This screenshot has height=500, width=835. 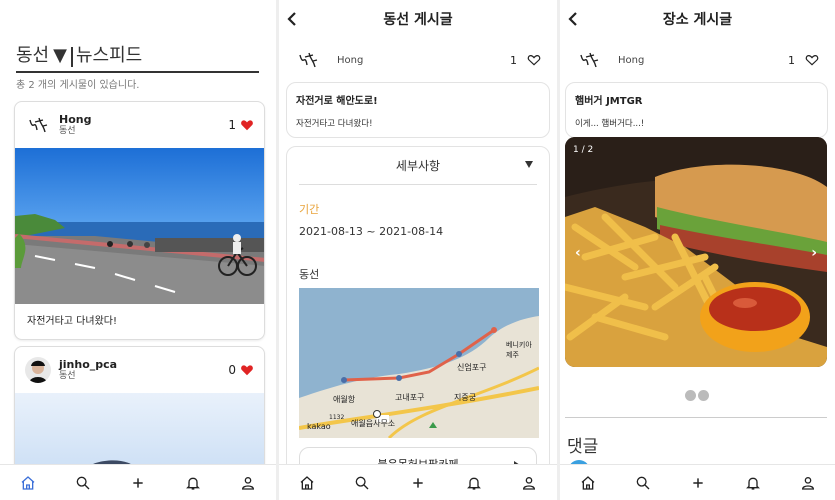 I want to click on details-label: 세부사항, so click(x=418, y=166).